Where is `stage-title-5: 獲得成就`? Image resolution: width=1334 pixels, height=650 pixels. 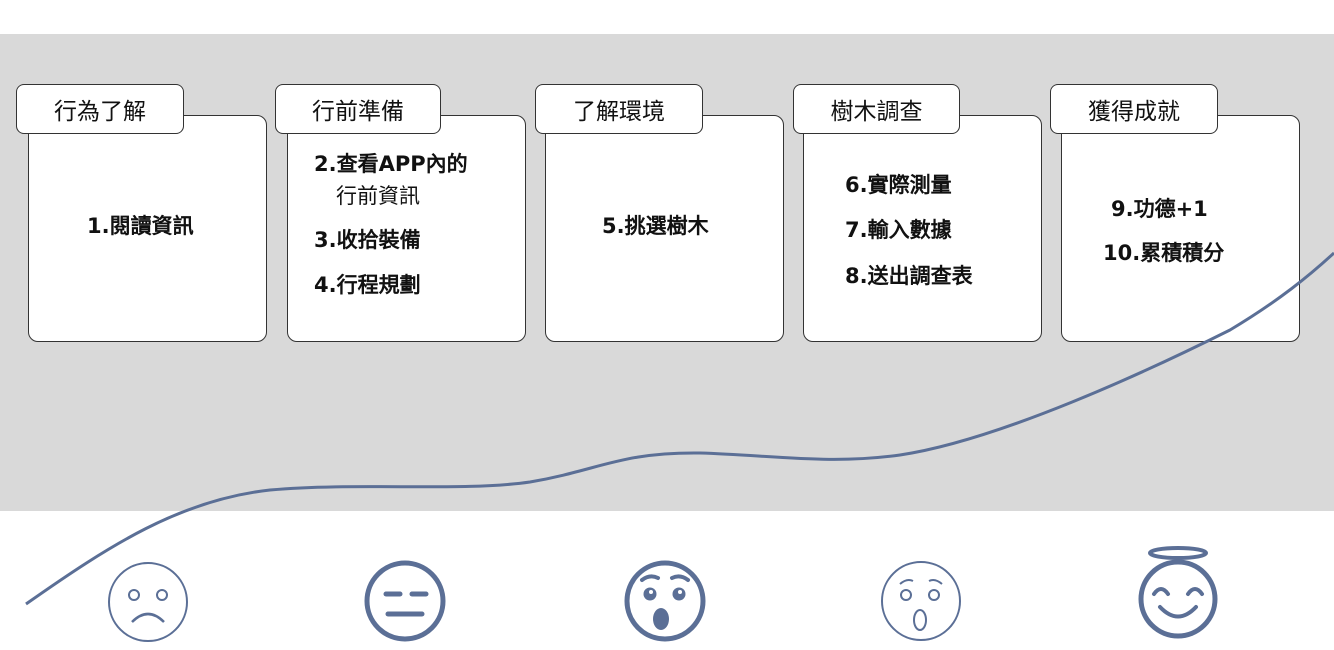 stage-title-5: 獲得成就 is located at coordinates (1134, 109).